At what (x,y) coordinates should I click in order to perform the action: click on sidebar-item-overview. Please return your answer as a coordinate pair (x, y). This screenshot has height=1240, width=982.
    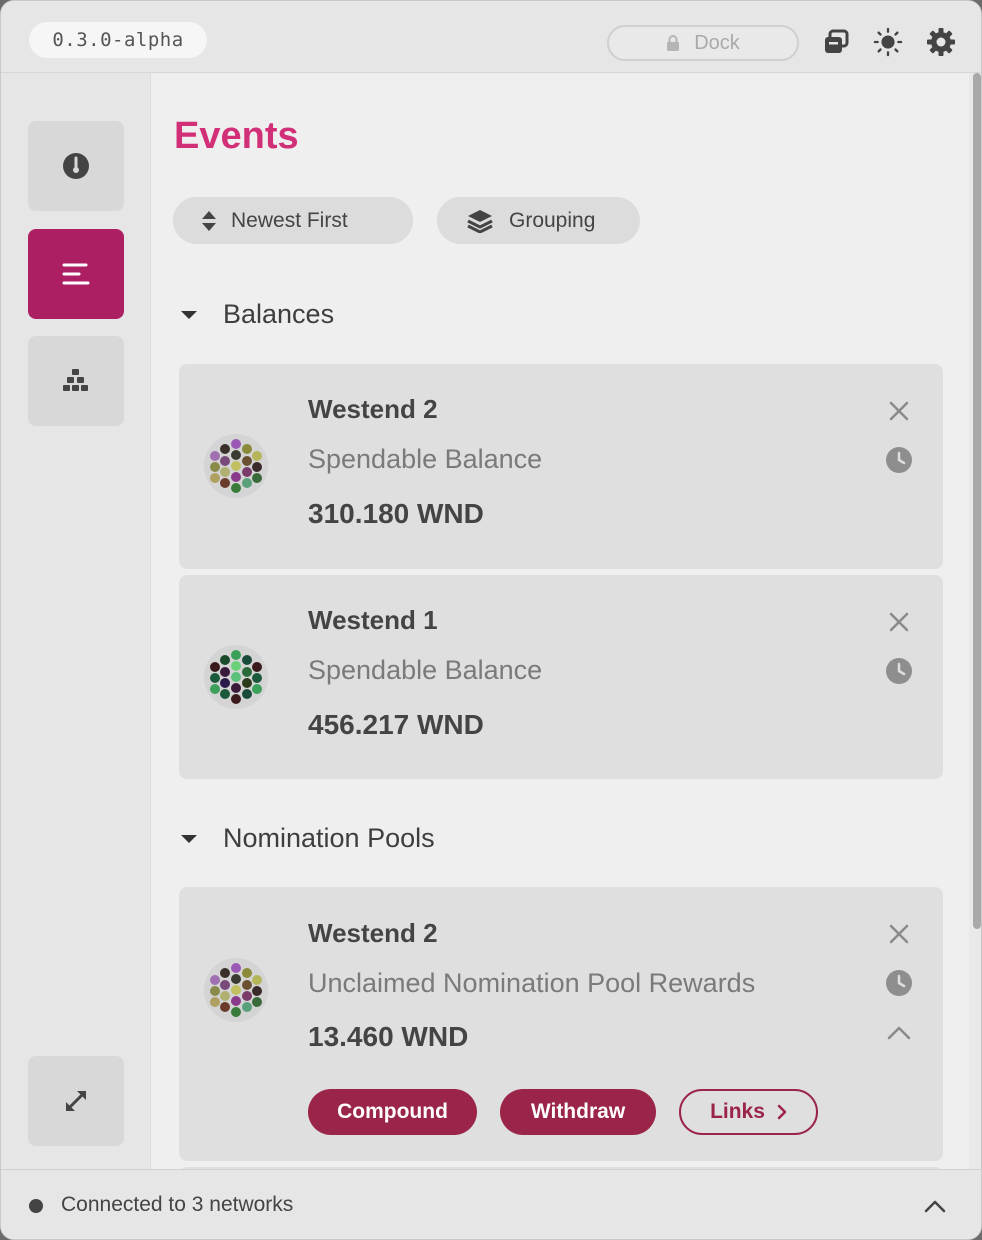
    Looking at the image, I should click on (76, 166).